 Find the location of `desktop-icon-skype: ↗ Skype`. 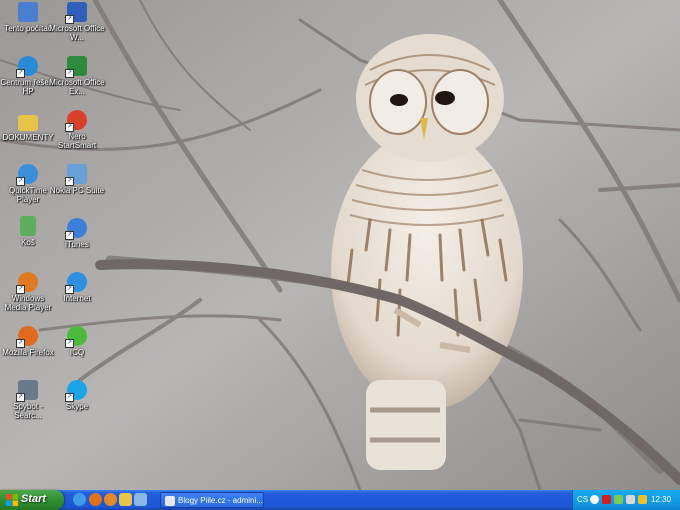

desktop-icon-skype: ↗ Skype is located at coordinates (77, 395).